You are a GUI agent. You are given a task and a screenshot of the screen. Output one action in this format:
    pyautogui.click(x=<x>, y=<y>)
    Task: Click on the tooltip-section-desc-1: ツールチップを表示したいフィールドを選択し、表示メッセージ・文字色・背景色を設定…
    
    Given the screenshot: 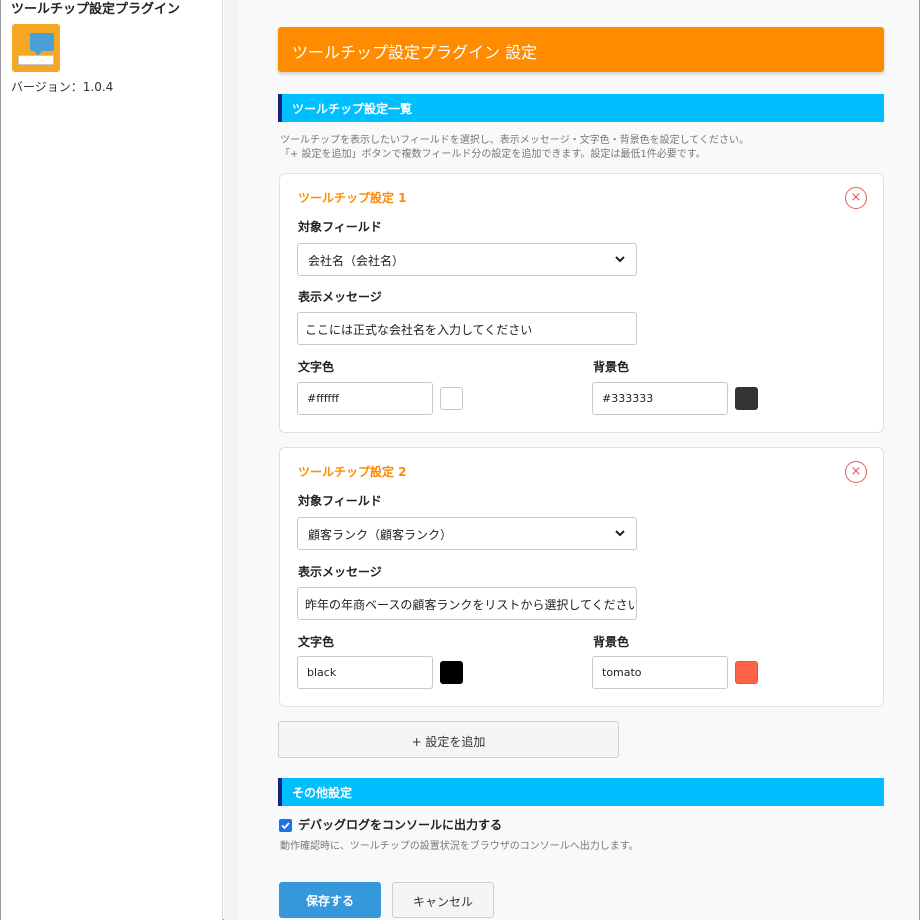 What is the action you would take?
    pyautogui.click(x=514, y=140)
    